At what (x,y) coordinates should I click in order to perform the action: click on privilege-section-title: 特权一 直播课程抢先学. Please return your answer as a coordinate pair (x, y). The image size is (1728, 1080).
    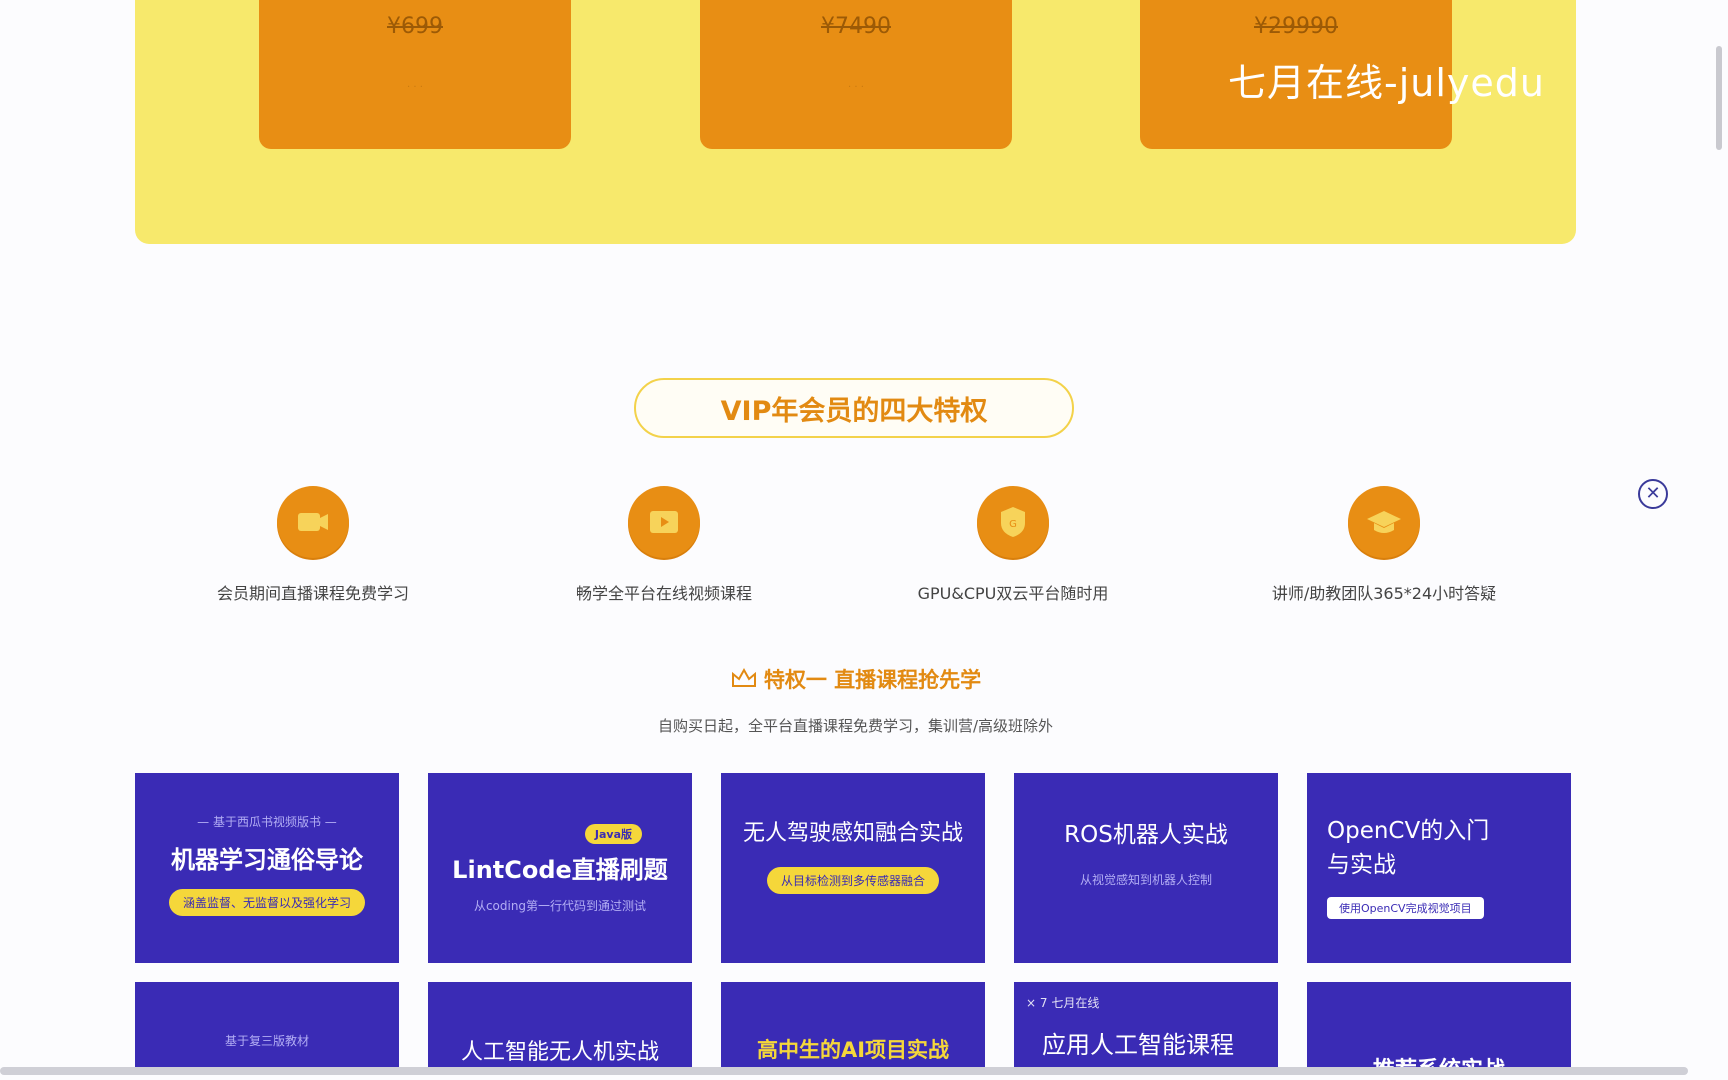
    Looking at the image, I should click on (855, 679).